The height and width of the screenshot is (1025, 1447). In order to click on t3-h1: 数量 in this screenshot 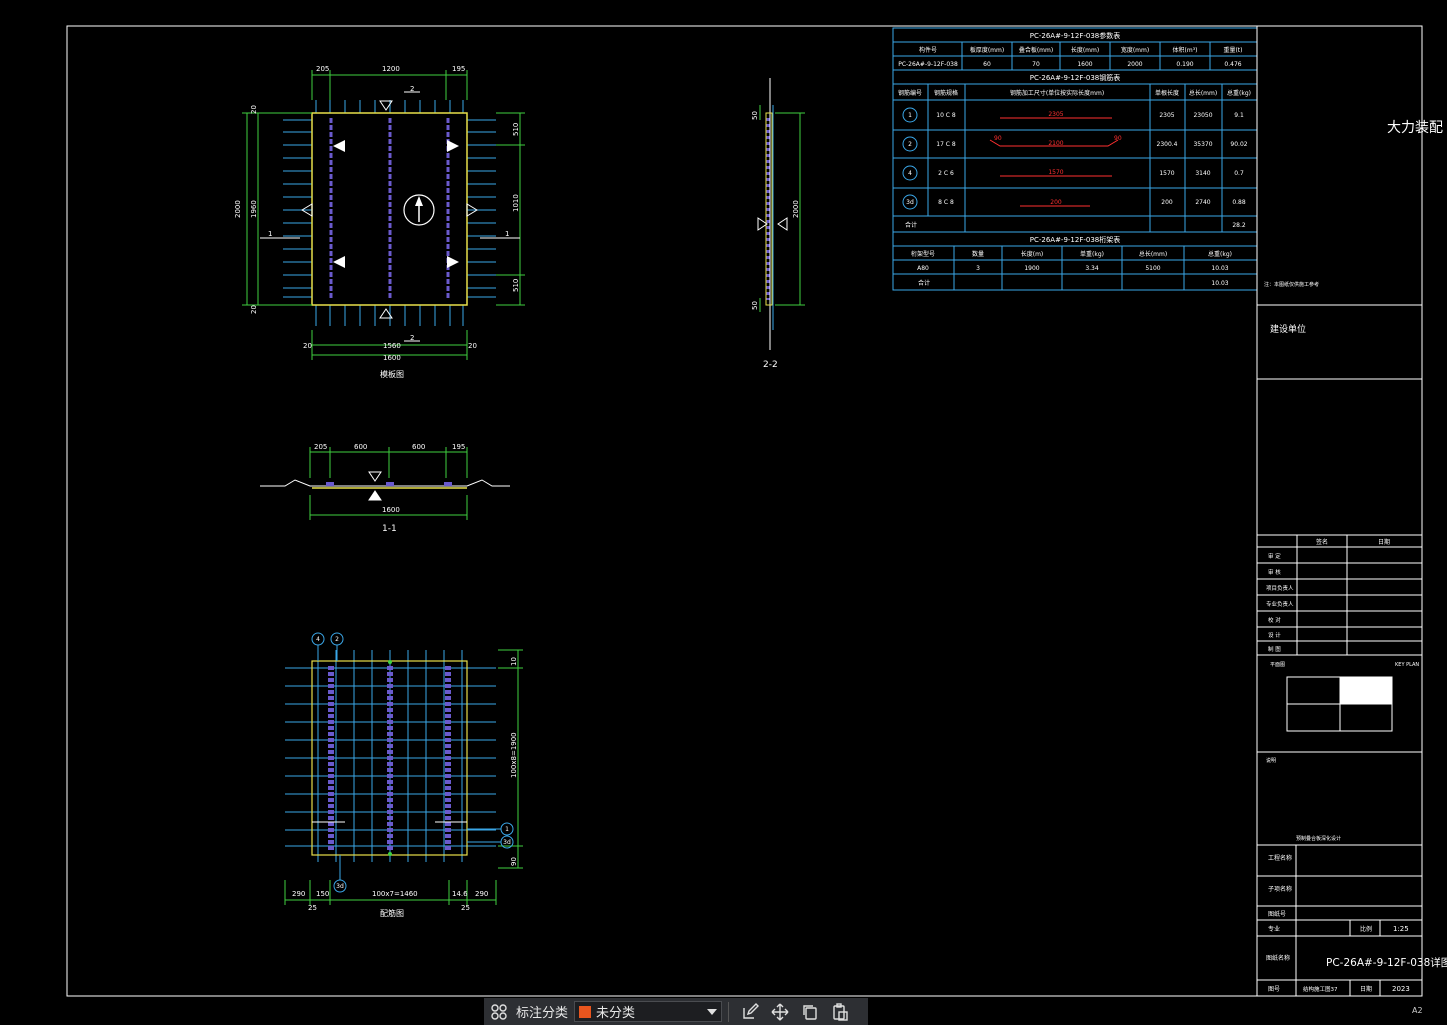, I will do `click(978, 254)`.